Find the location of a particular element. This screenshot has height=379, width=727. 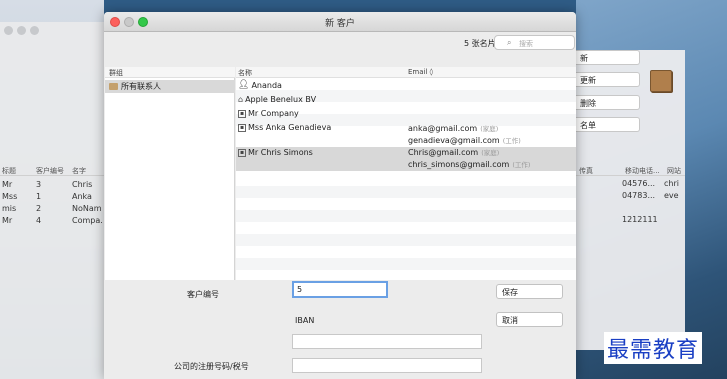

company-registration-input is located at coordinates (387, 365).